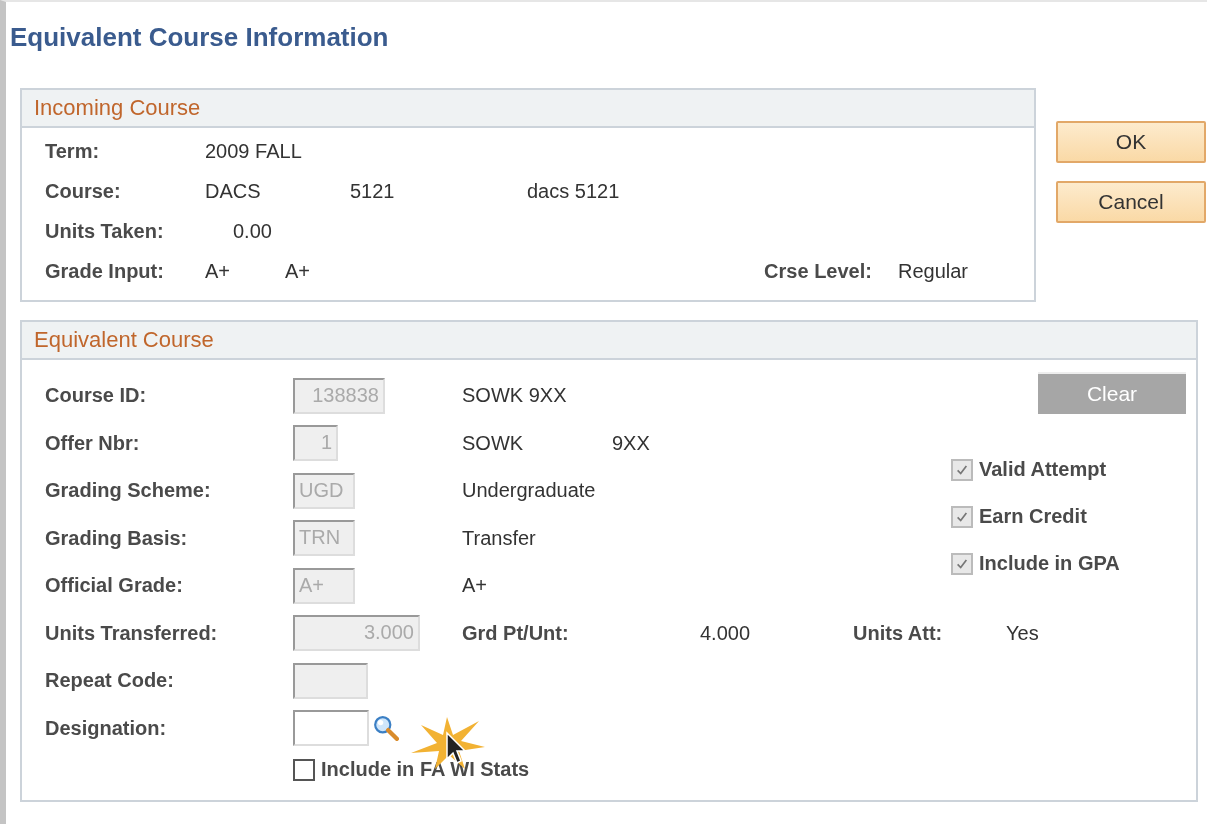 This screenshot has height=824, width=1207. Describe the element at coordinates (514, 396) in the screenshot. I see `field-value: SOWK 9XX` at that location.